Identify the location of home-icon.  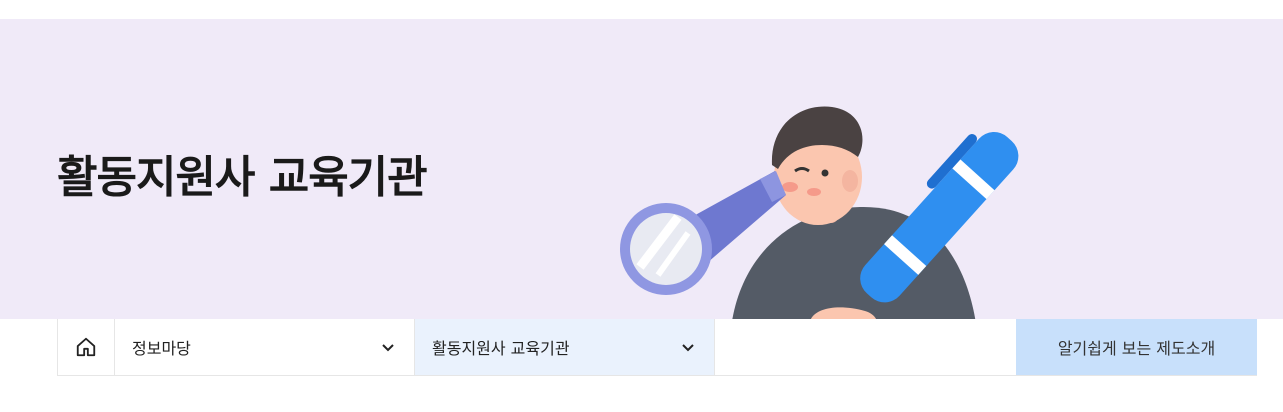
(86, 347).